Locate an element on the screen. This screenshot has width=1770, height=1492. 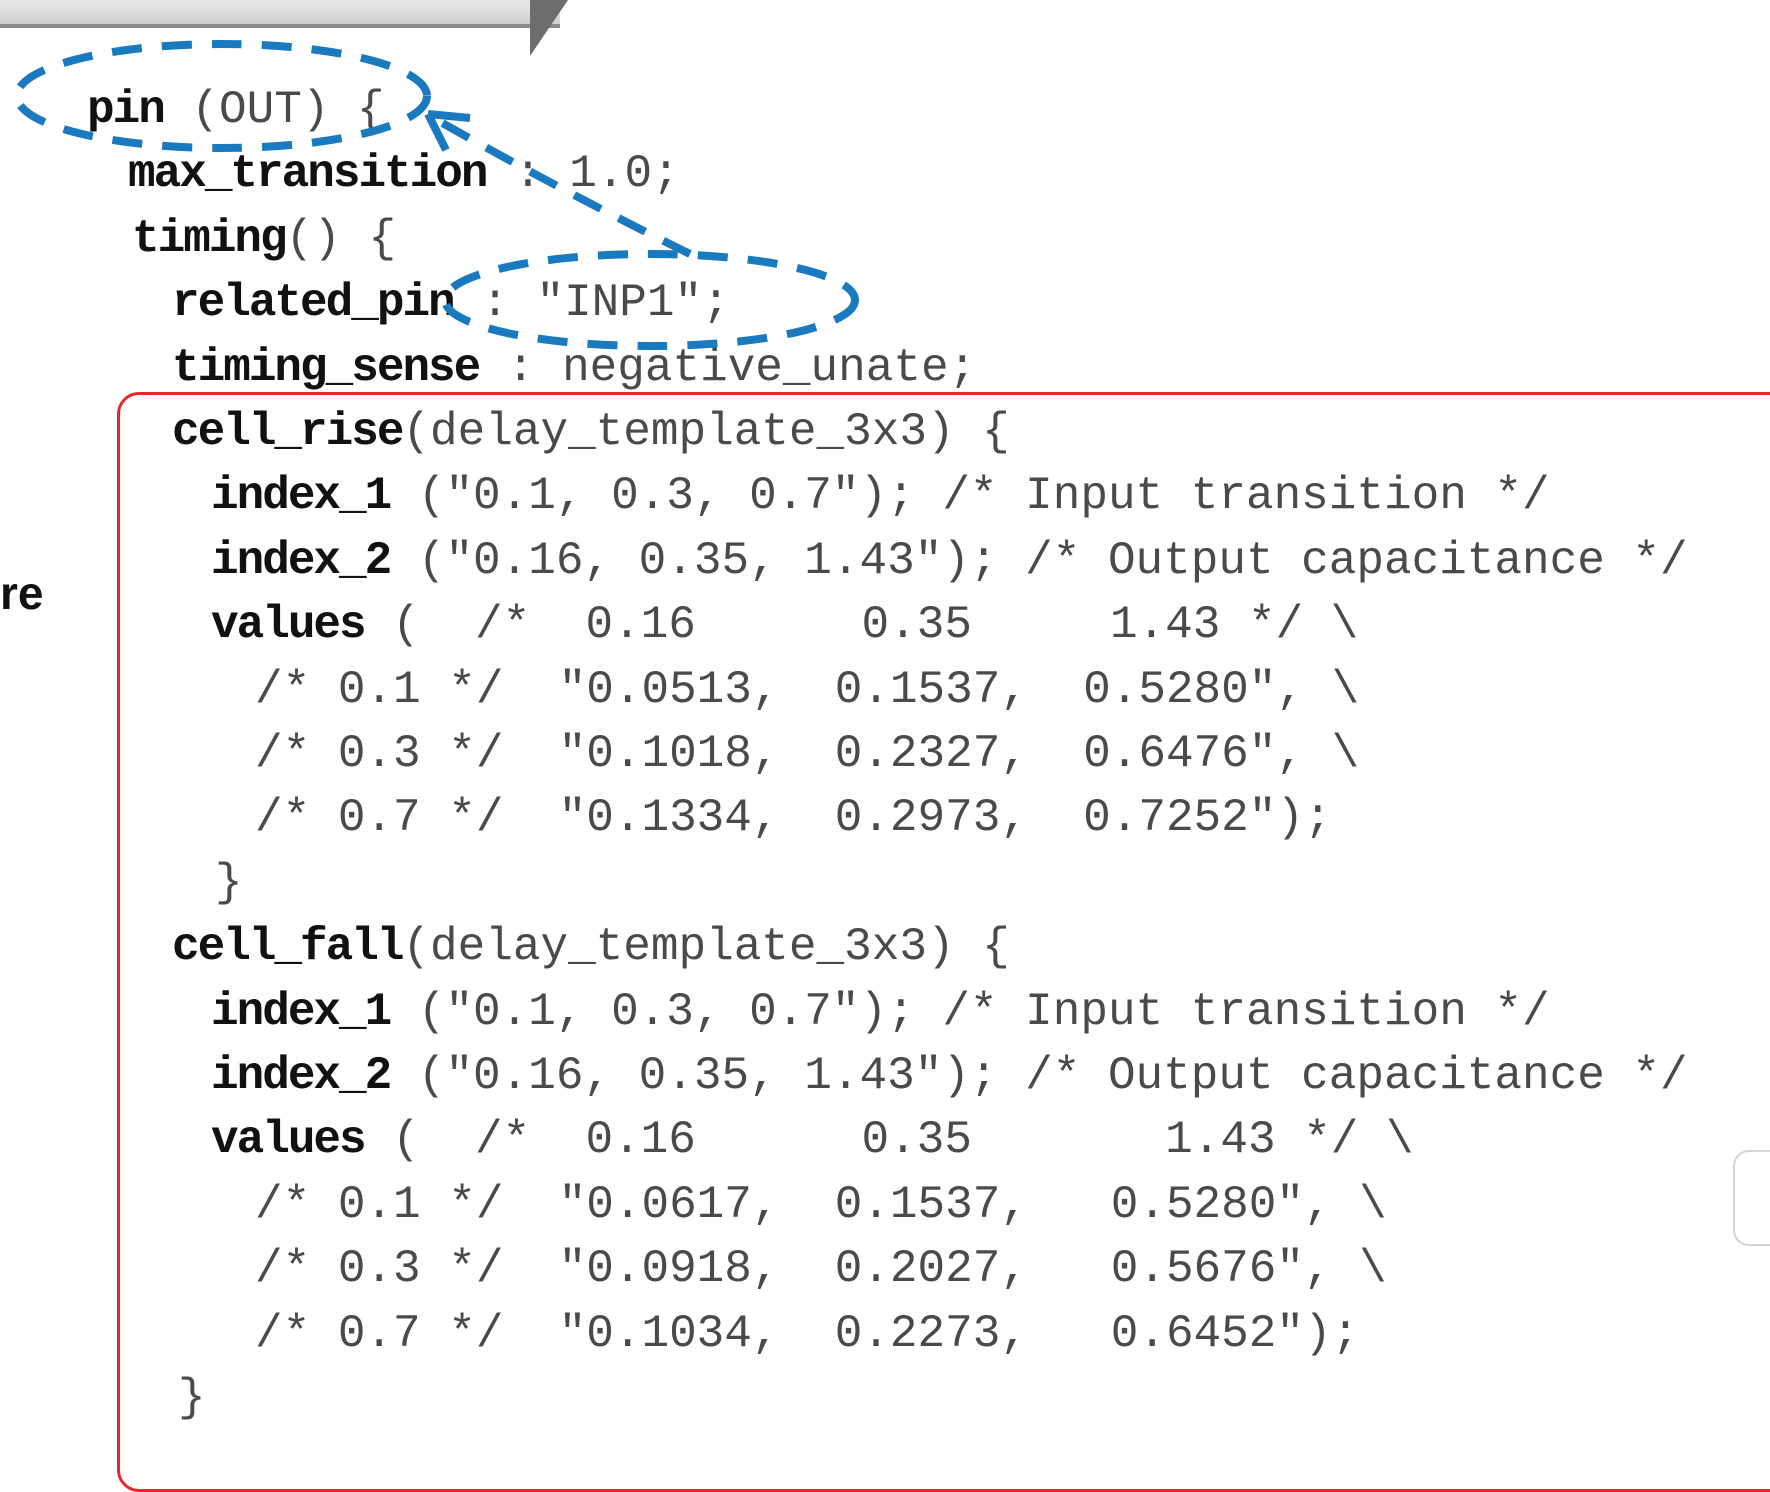
pin-out-circle is located at coordinates (222, 96).